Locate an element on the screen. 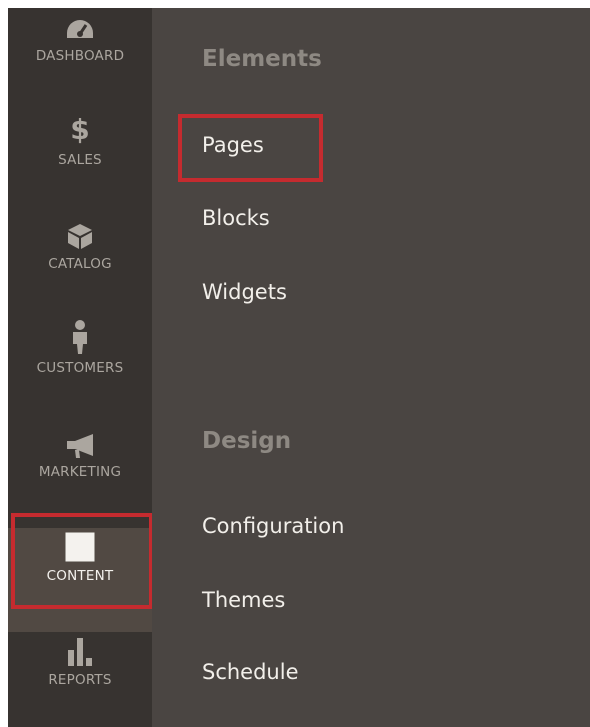 The width and height of the screenshot is (590, 727). layout-icon is located at coordinates (80, 545).